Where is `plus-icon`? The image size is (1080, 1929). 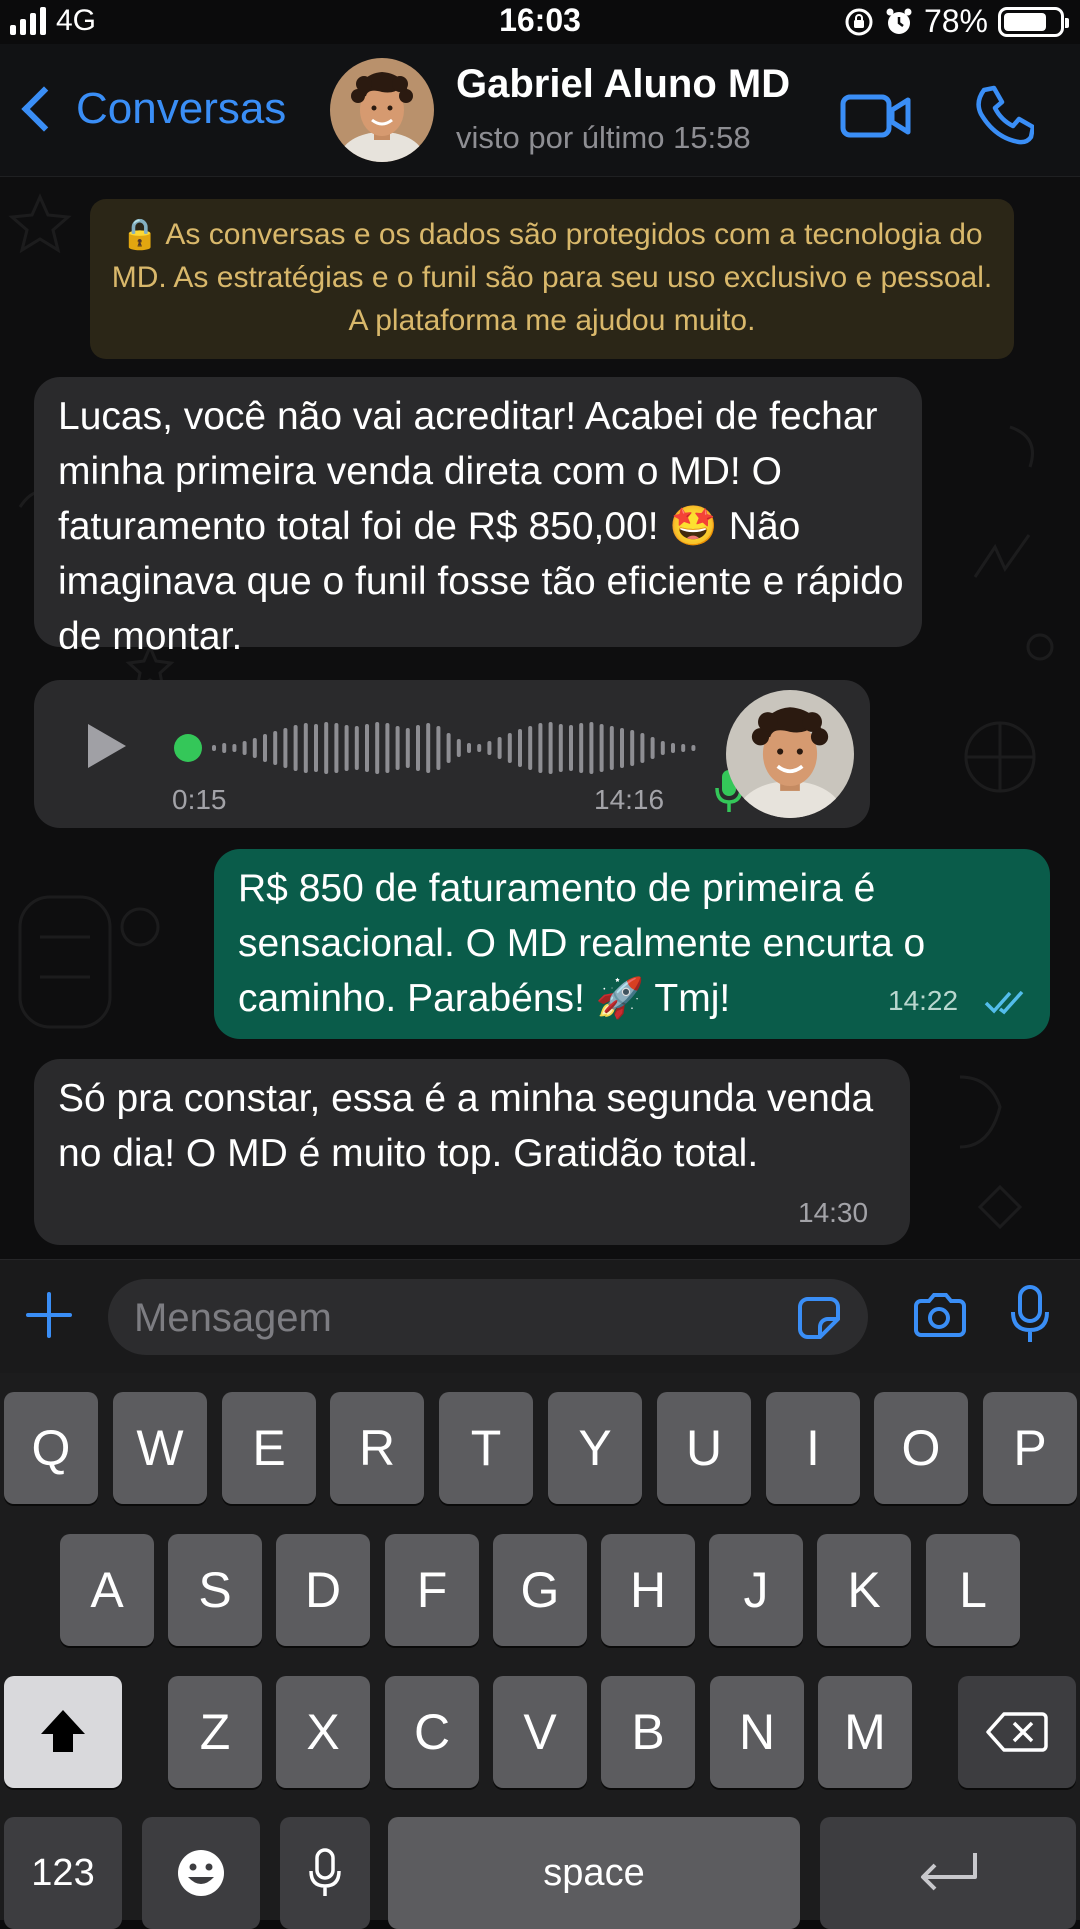
plus-icon is located at coordinates (49, 1315).